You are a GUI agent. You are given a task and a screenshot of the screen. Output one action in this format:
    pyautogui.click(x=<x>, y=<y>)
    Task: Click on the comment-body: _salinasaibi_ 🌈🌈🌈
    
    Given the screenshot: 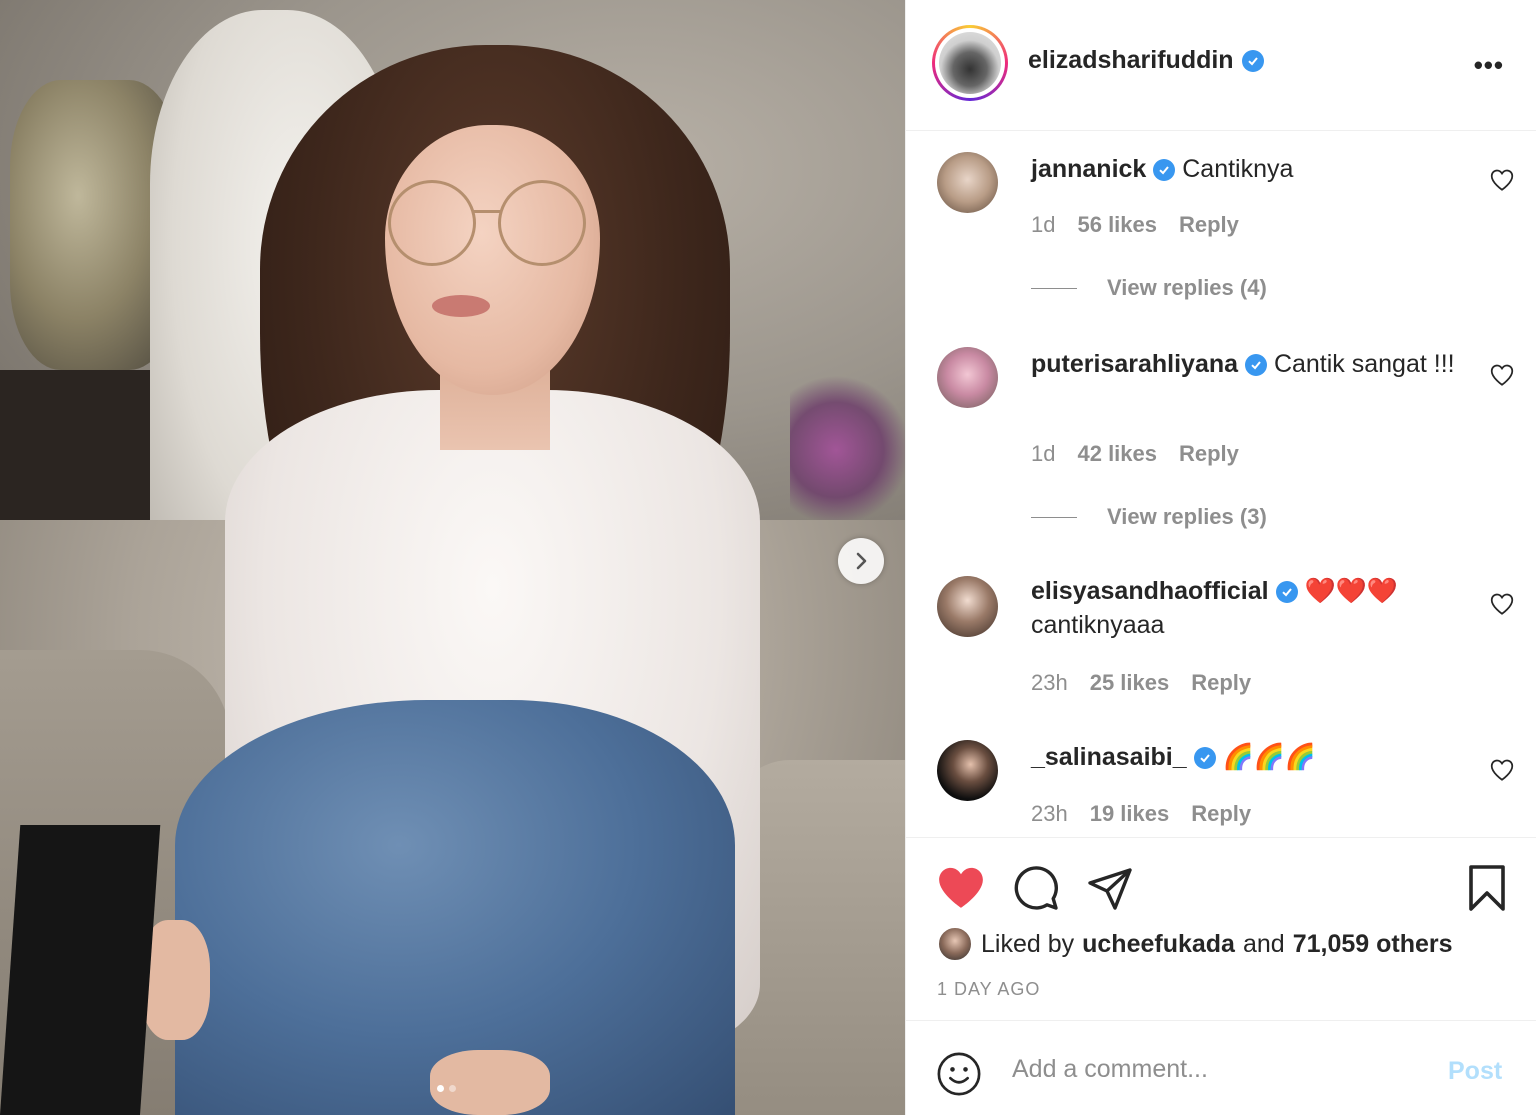 What is the action you would take?
    pyautogui.click(x=1246, y=757)
    